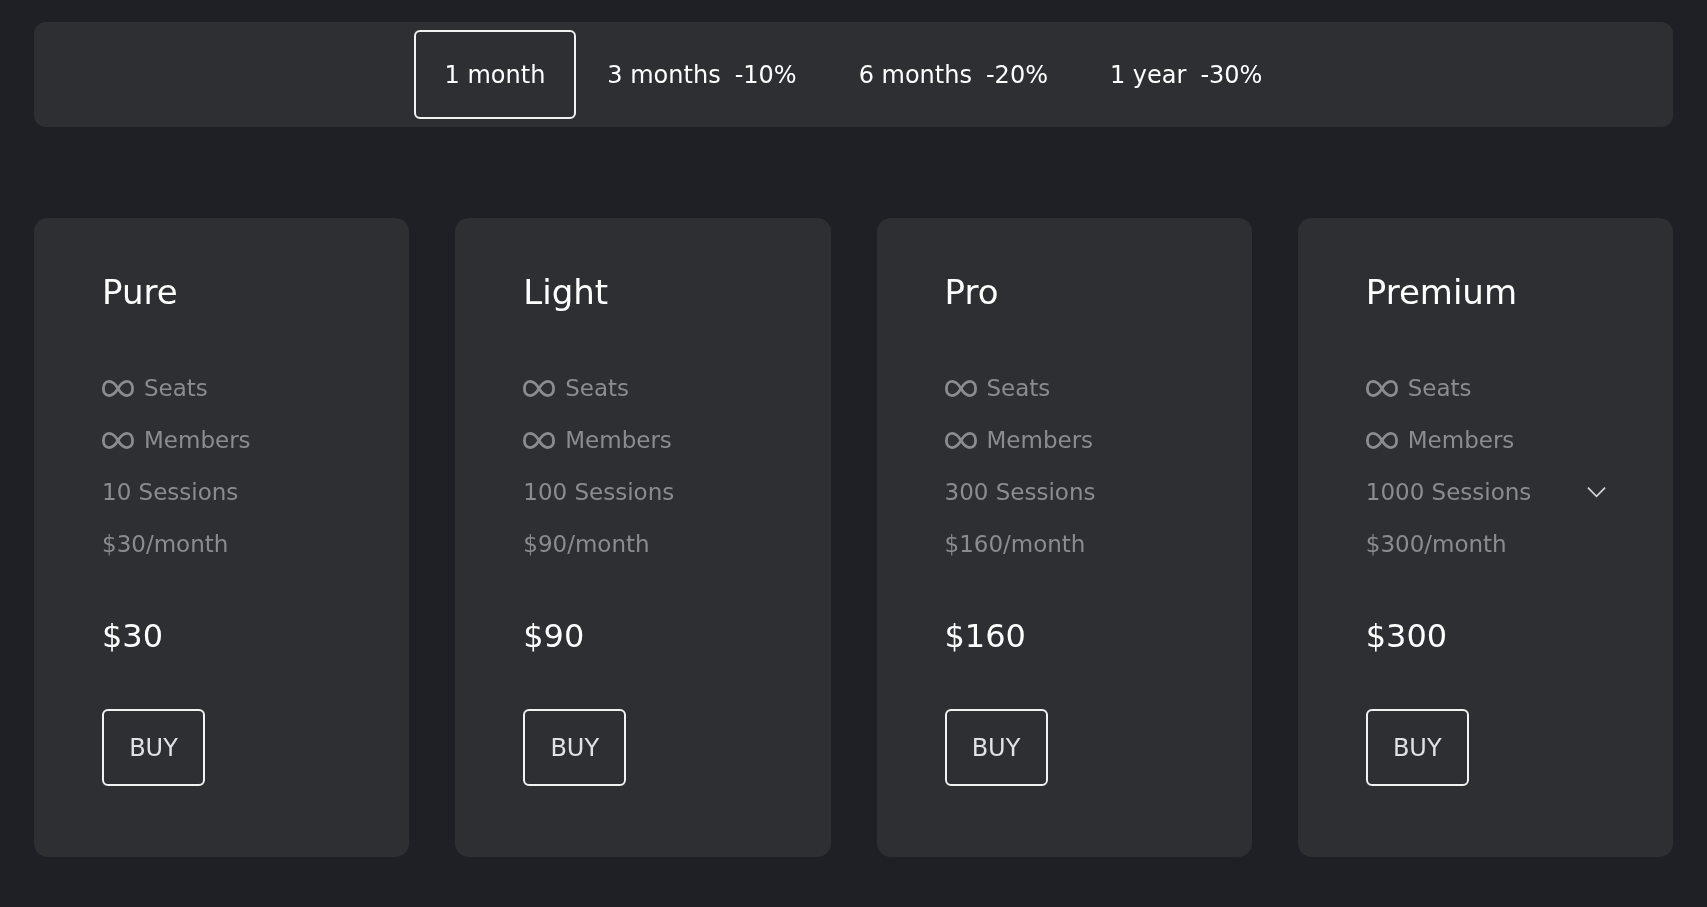 The width and height of the screenshot is (1707, 907). Describe the element at coordinates (1486, 492) in the screenshot. I see `sessions-select: 1000 Sessions` at that location.